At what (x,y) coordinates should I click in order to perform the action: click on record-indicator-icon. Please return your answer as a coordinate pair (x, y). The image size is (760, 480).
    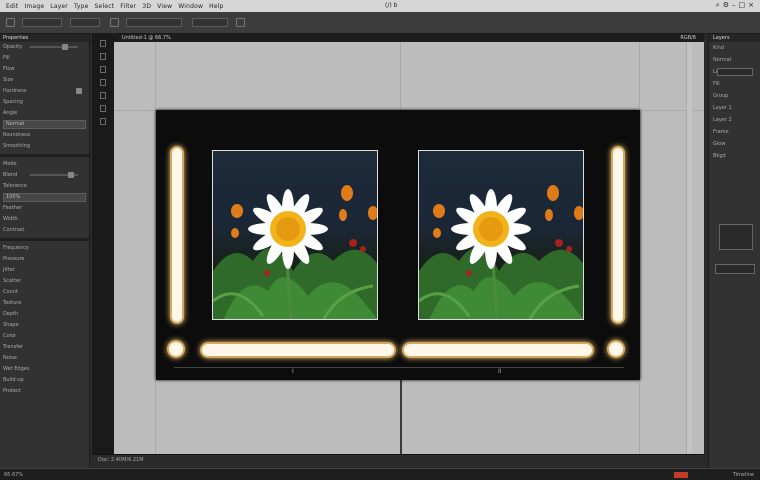
    Looking at the image, I should click on (681, 475).